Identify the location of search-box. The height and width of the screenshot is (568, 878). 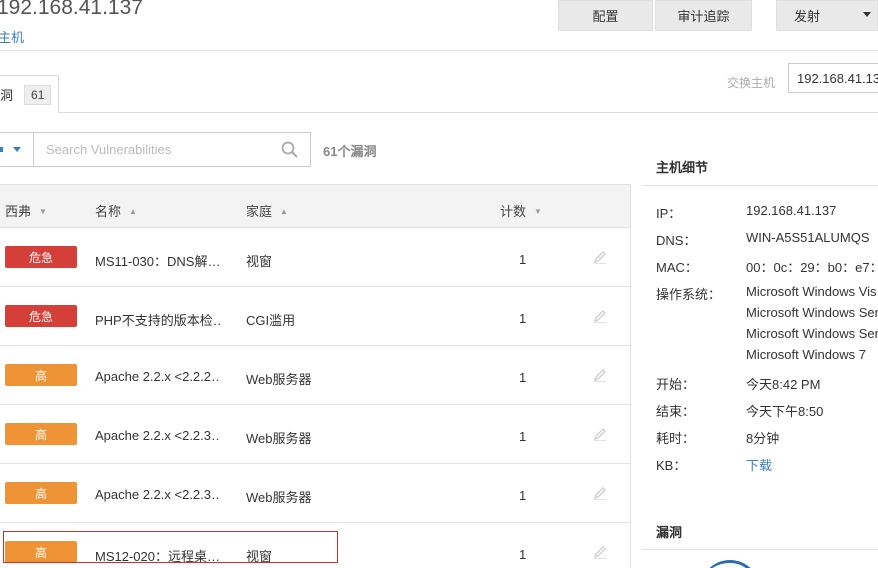
(172, 149).